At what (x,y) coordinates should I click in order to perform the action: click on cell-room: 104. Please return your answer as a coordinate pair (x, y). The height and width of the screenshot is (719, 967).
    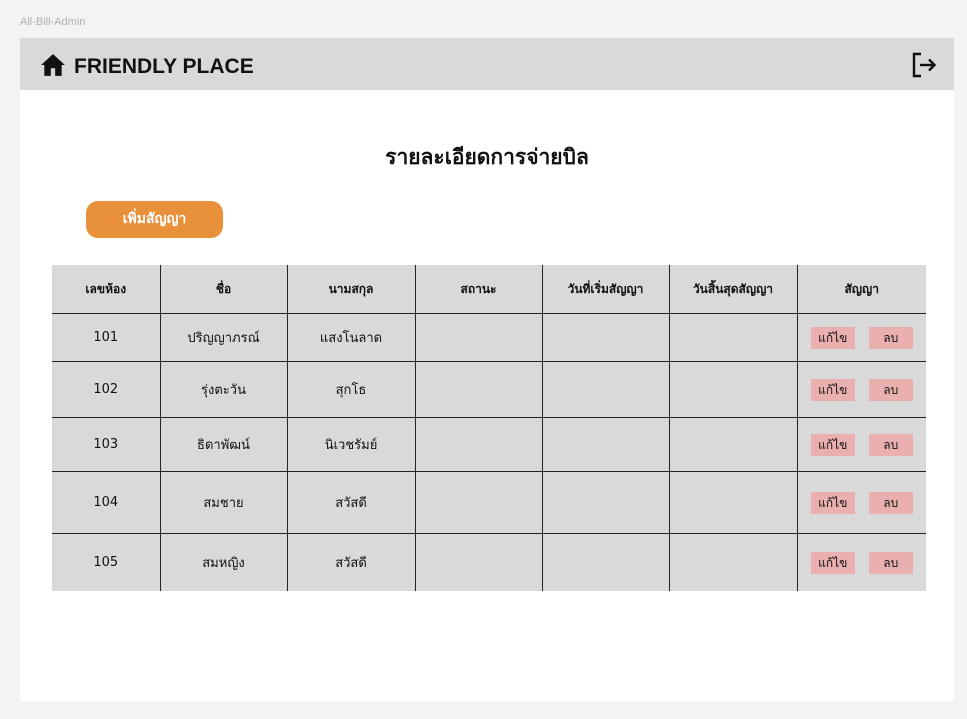
    Looking at the image, I should click on (106, 502).